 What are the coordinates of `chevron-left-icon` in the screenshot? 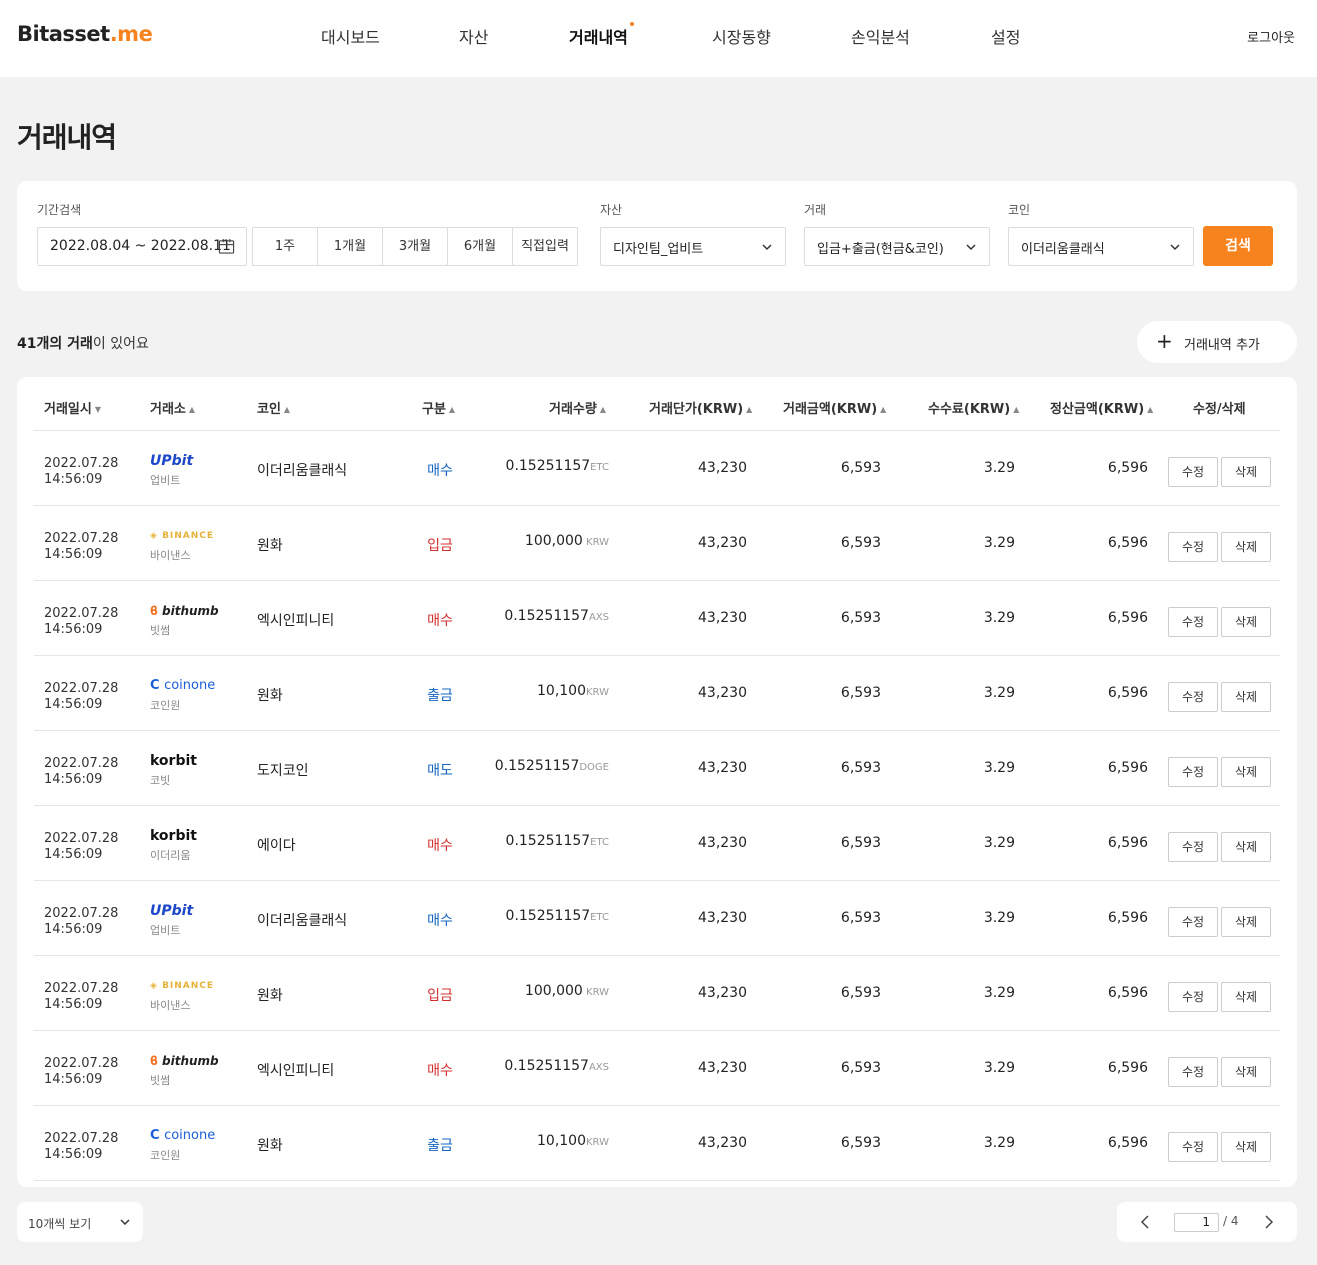 It's located at (1145, 1222).